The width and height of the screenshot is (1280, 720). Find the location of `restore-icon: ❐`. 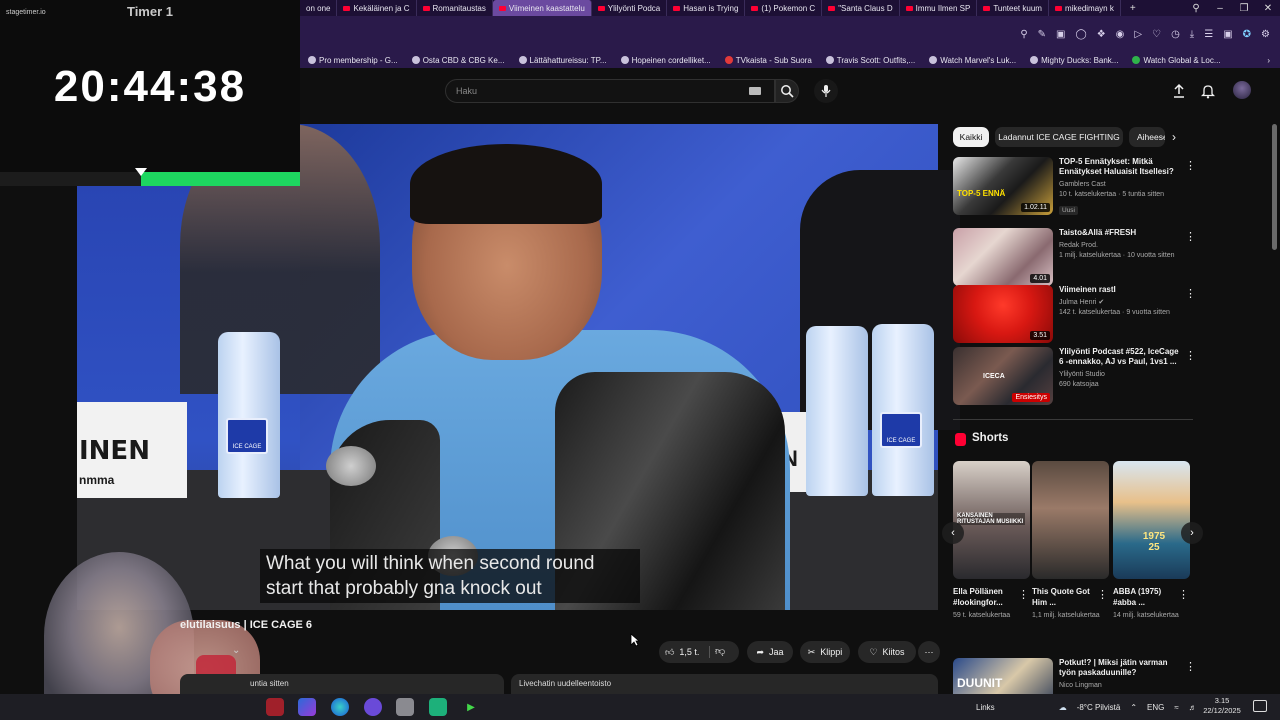

restore-icon: ❐ is located at coordinates (1244, 8).